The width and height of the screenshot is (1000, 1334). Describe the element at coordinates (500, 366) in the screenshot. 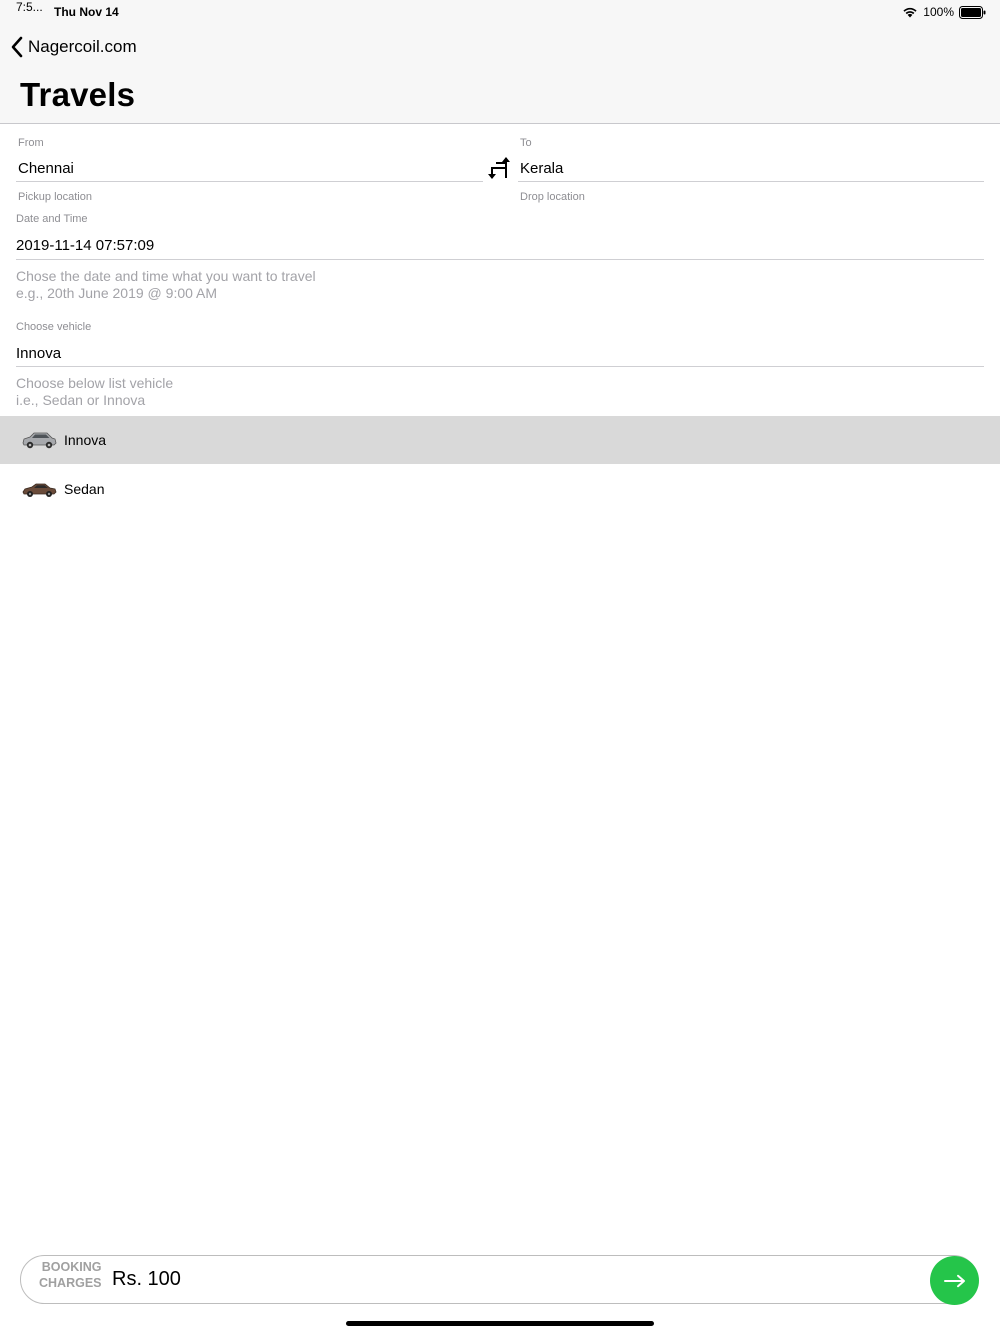

I see `vehicle-underline` at that location.